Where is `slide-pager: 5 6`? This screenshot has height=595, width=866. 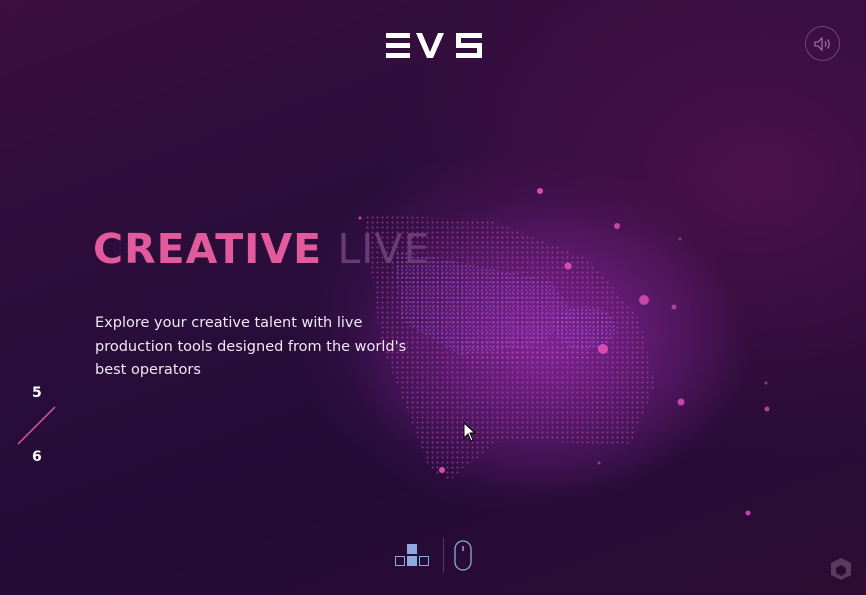
slide-pager: 5 6 is located at coordinates (37, 427).